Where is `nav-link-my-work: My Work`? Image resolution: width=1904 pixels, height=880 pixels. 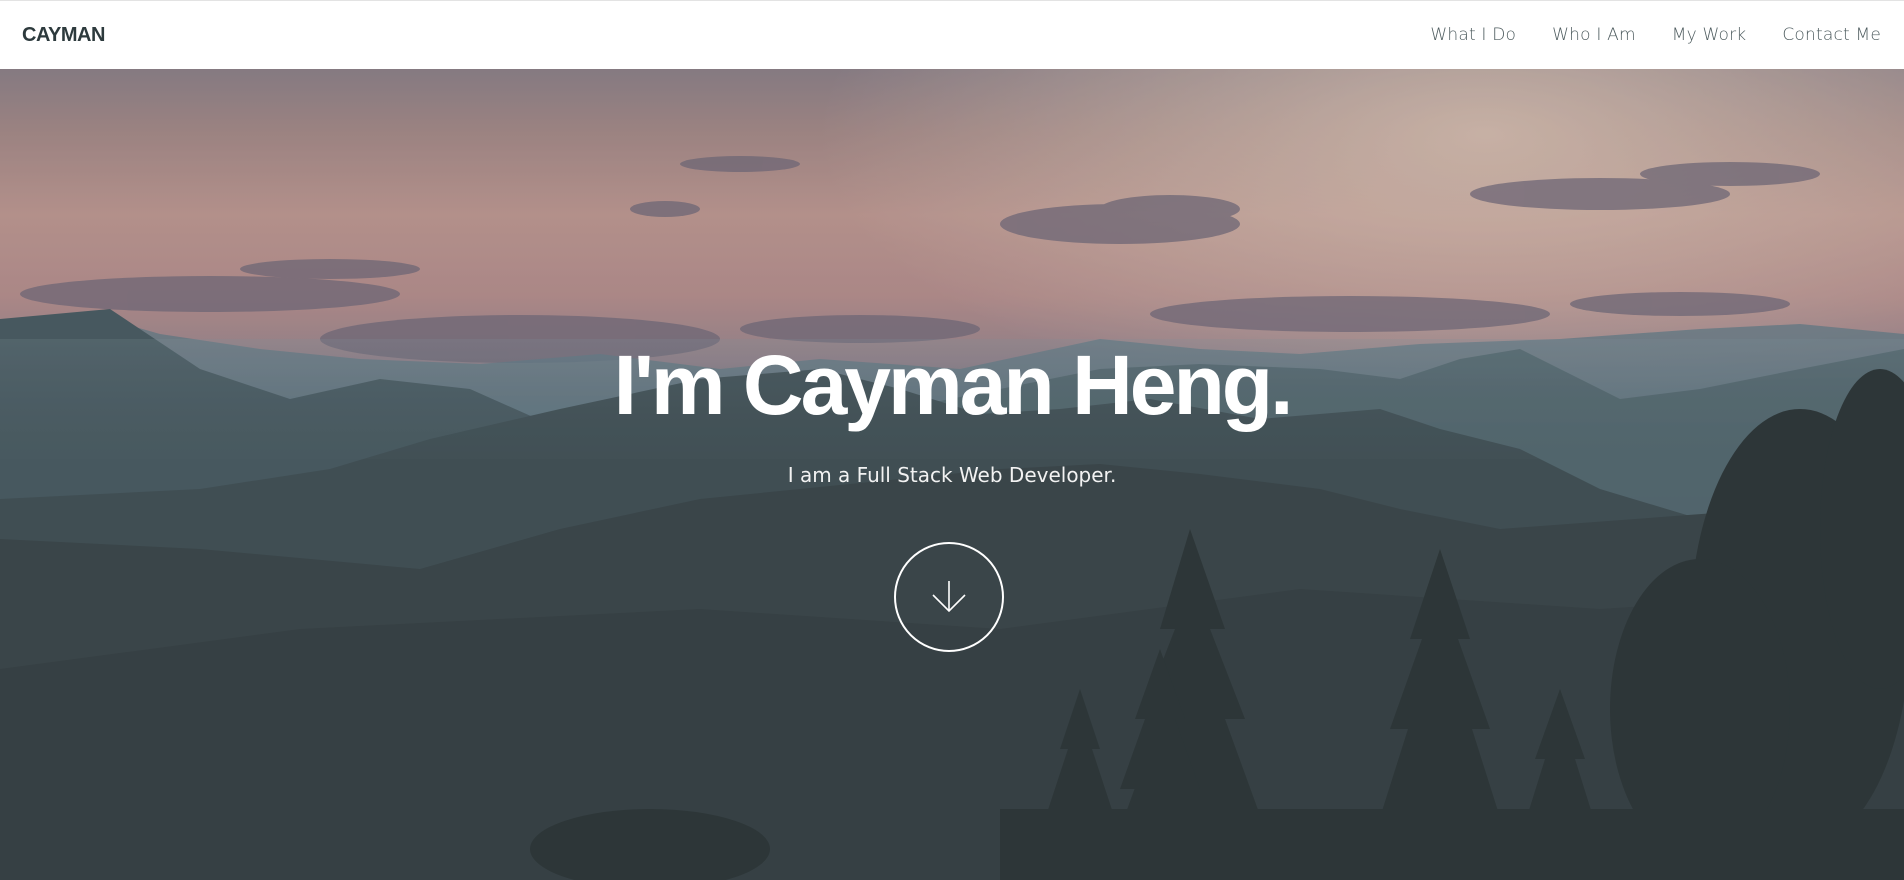 nav-link-my-work: My Work is located at coordinates (1709, 35).